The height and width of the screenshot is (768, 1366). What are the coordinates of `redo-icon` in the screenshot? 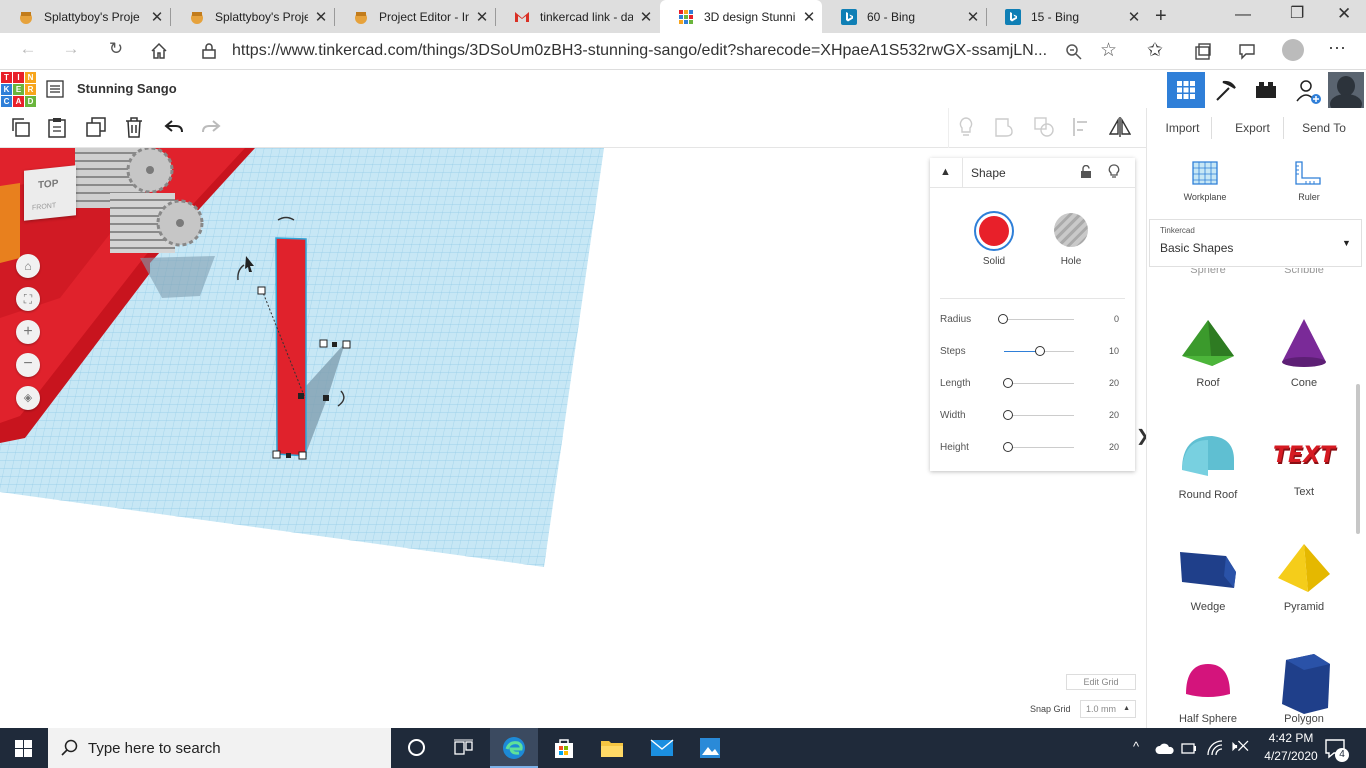 It's located at (211, 127).